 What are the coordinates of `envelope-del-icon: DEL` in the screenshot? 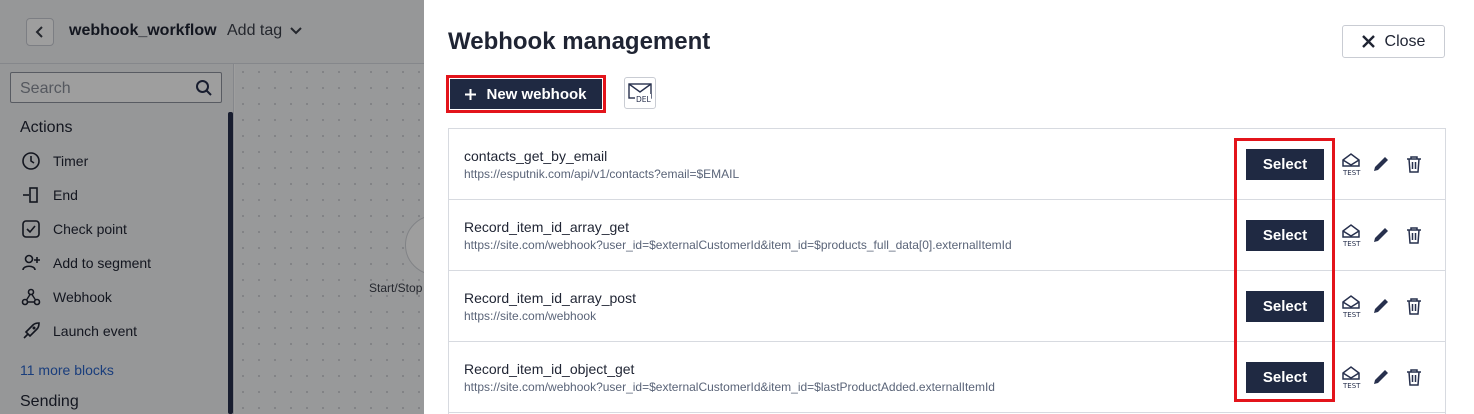 It's located at (640, 93).